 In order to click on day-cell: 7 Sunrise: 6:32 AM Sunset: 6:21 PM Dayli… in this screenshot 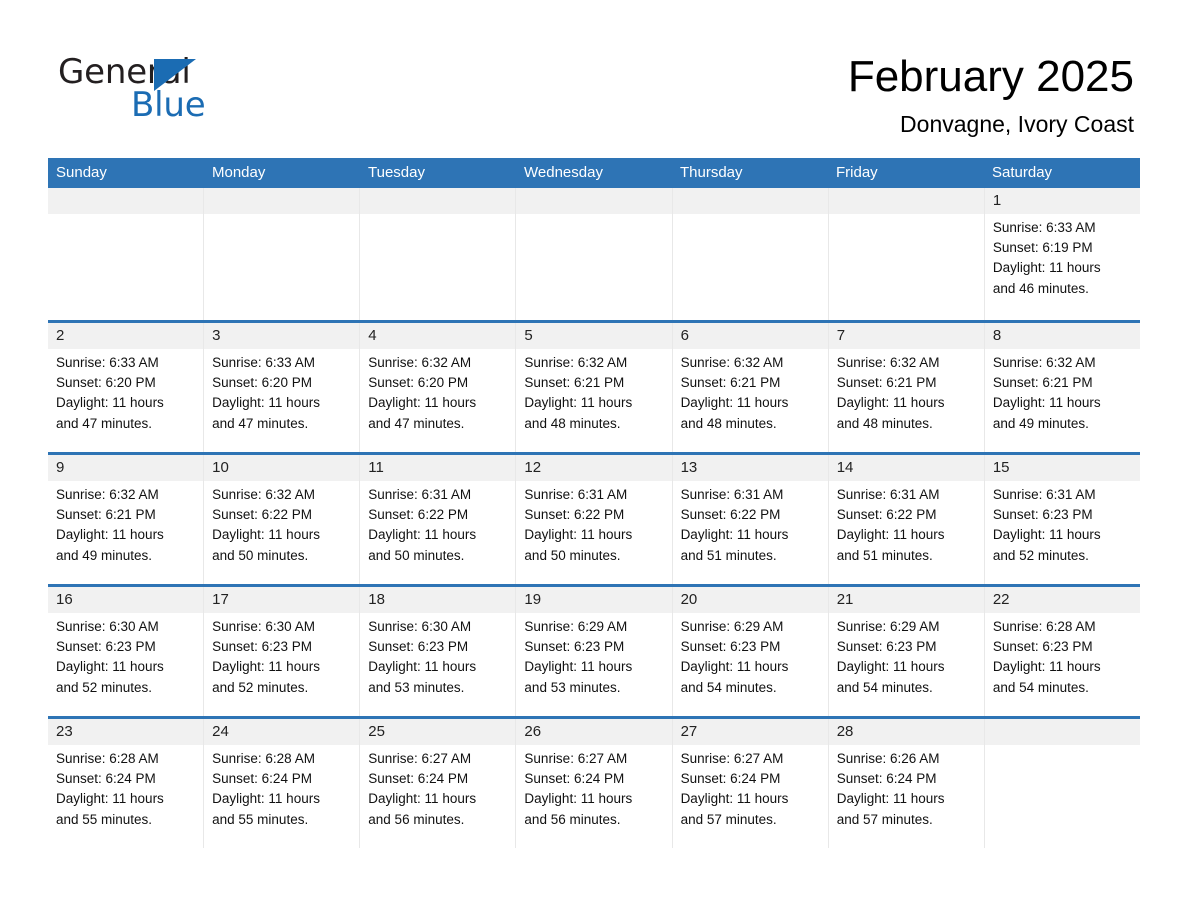, I will do `click(907, 387)`.